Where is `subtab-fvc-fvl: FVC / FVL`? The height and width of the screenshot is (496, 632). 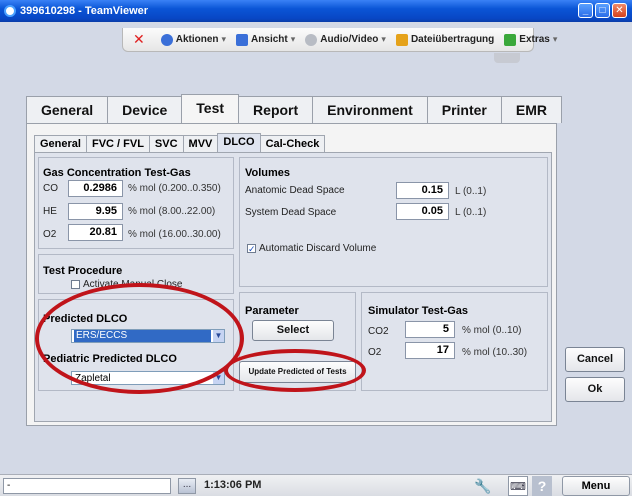
subtab-fvc-fvl: FVC / FVL is located at coordinates (117, 144).